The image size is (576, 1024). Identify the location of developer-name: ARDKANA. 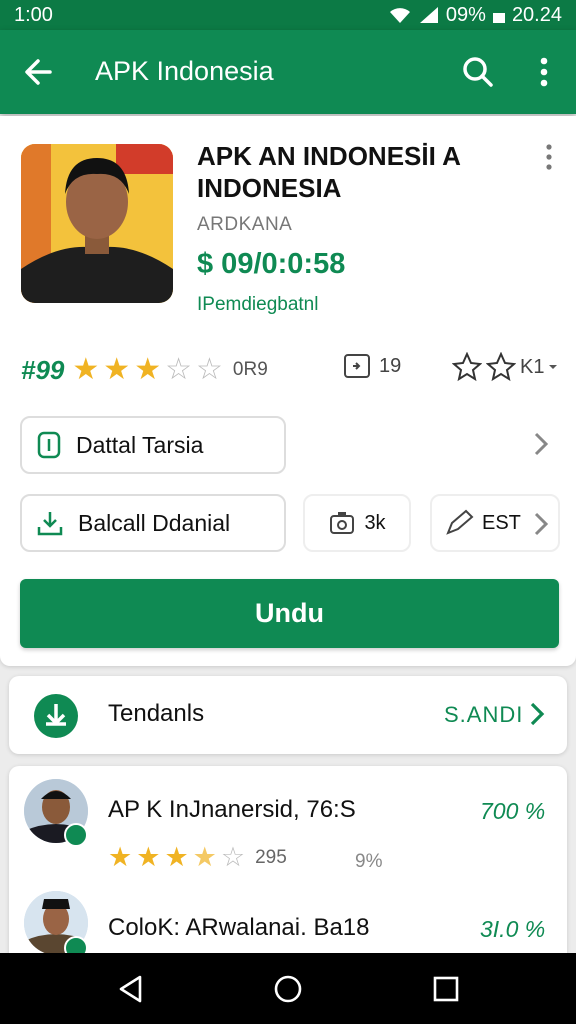
(244, 225).